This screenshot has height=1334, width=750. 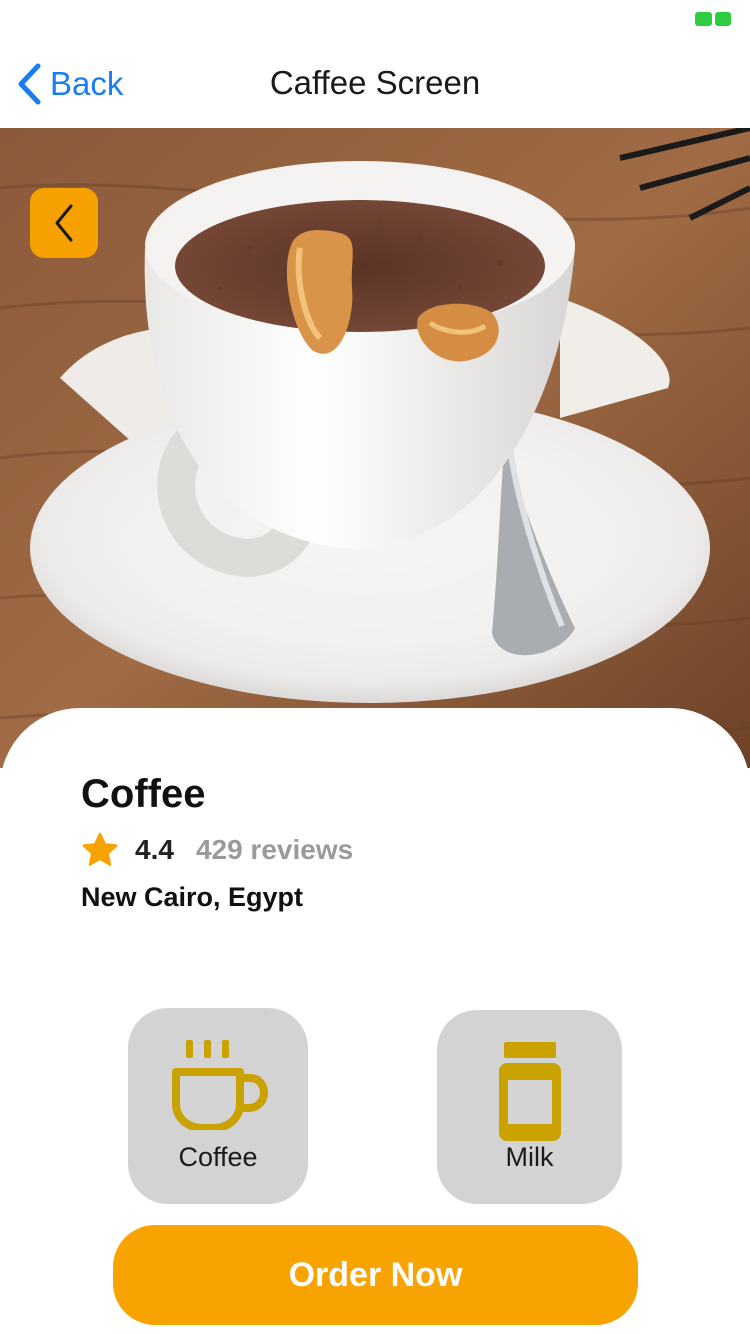 I want to click on milk-jar-icon, so click(x=529, y=1092).